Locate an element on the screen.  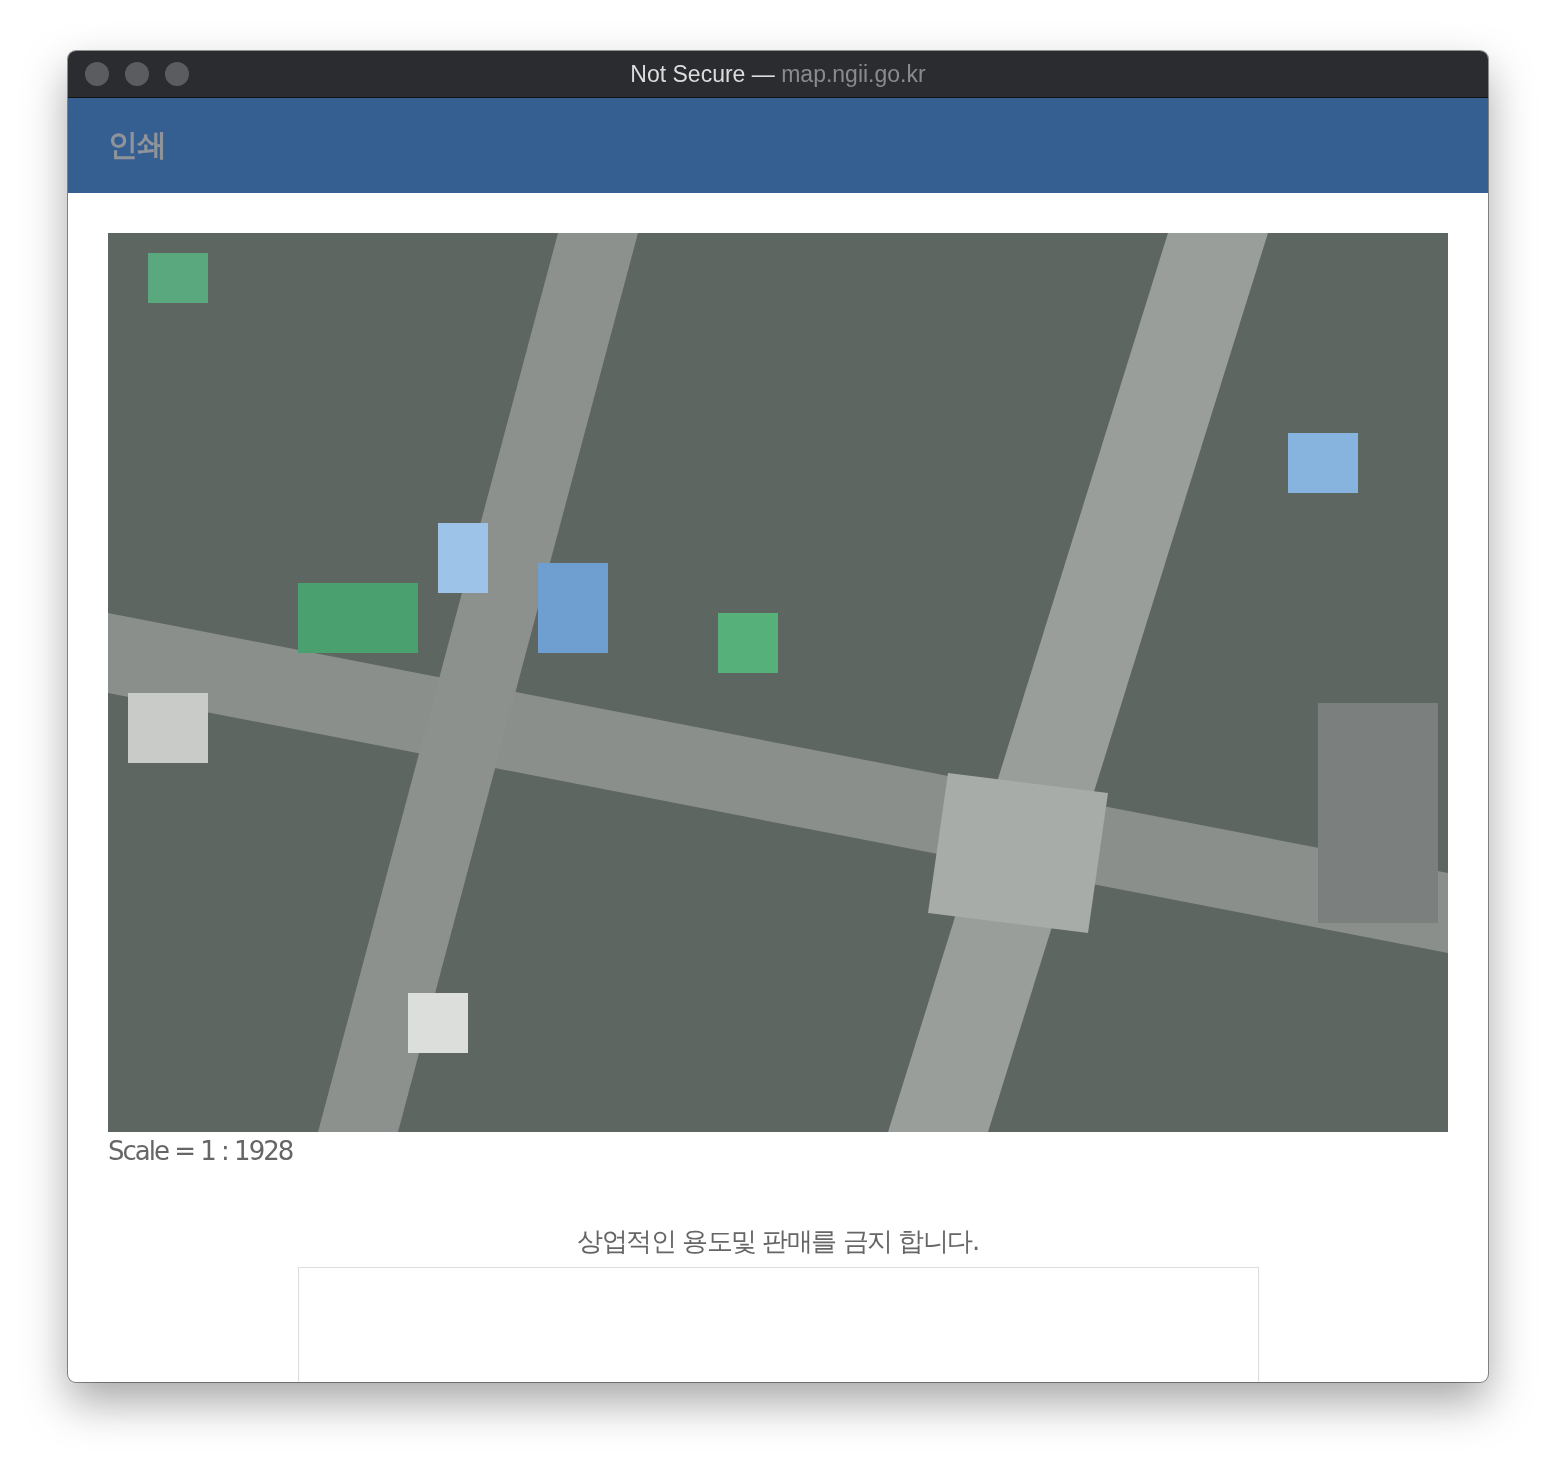
scale-text: Scale = 1 : 1928 is located at coordinates (200, 1151).